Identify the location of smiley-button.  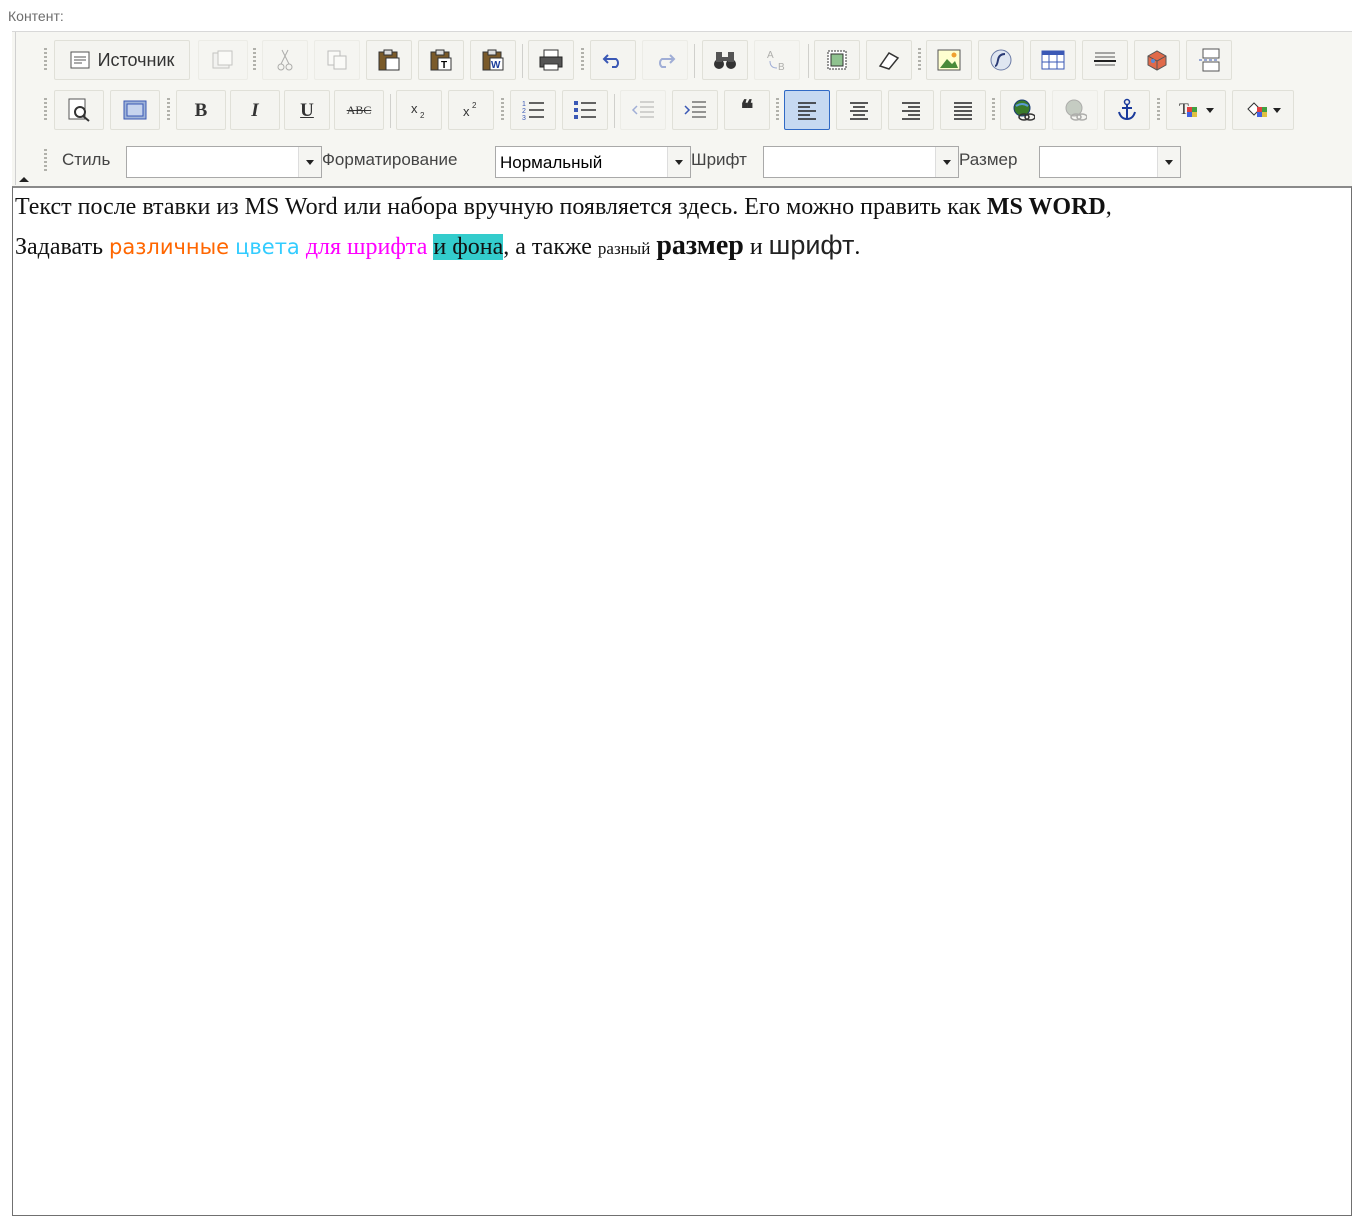
(1157, 60).